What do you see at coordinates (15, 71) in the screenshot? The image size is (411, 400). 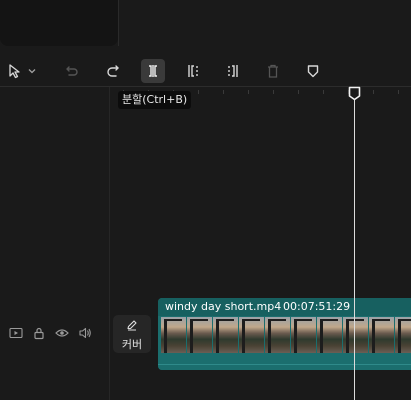 I see `cursor-arrow-icon` at bounding box center [15, 71].